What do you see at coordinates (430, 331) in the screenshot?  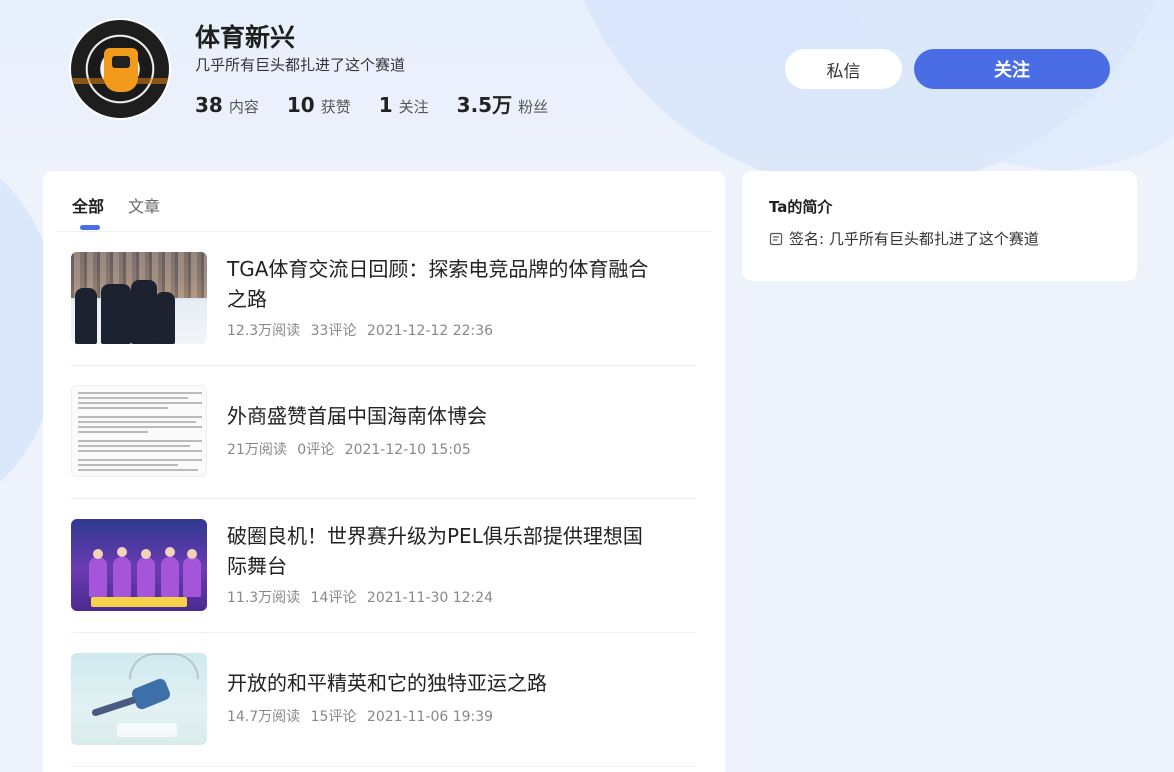 I see `article-time: 2021-12-12 22:36` at bounding box center [430, 331].